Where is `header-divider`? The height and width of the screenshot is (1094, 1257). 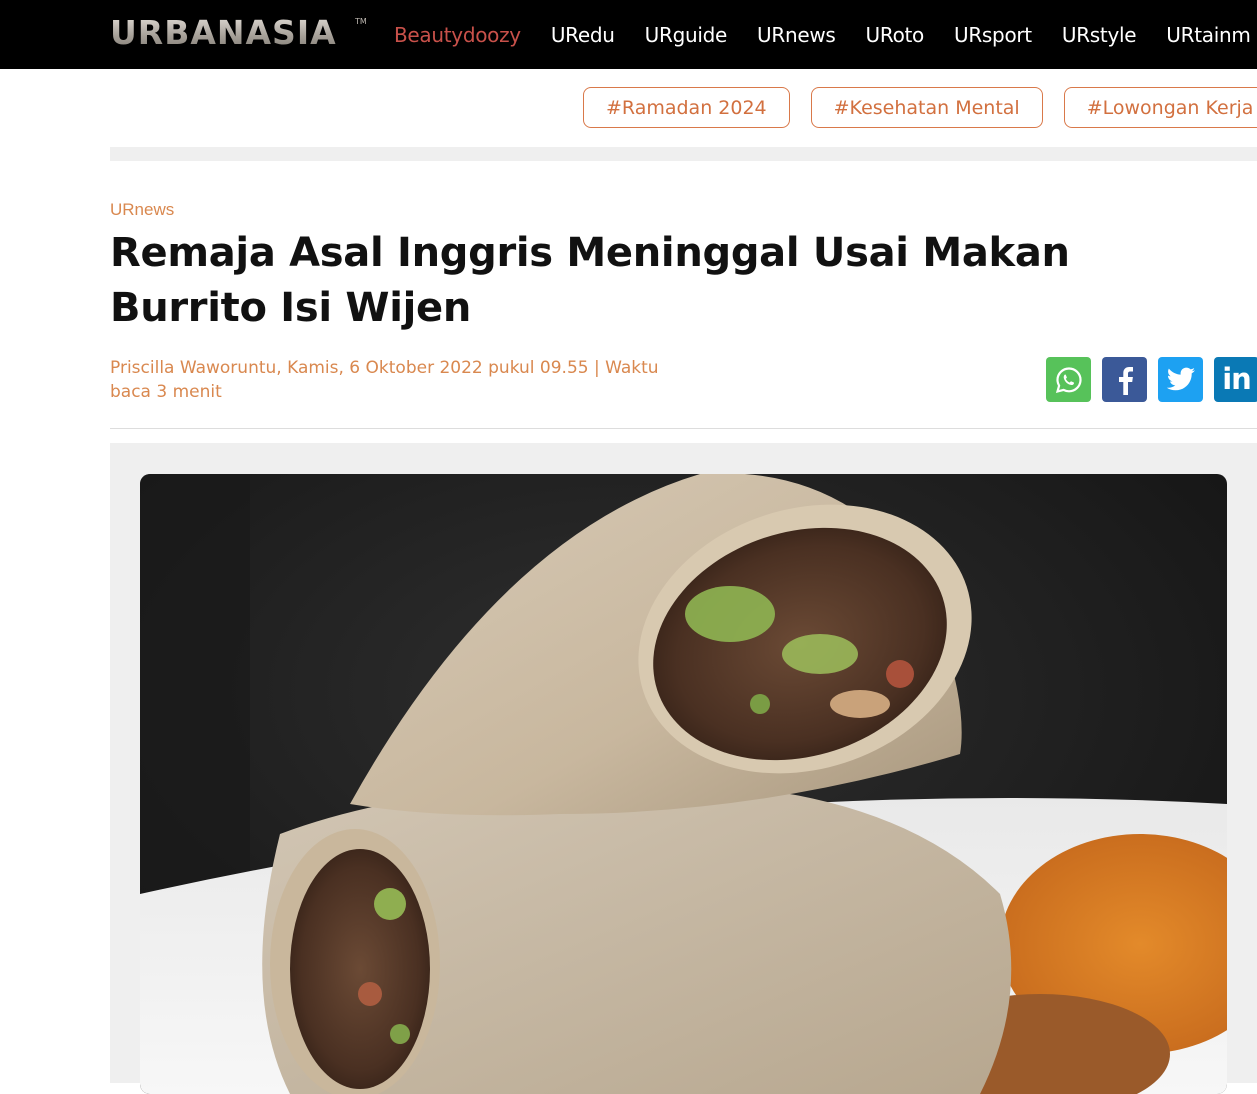
header-divider is located at coordinates (683, 428).